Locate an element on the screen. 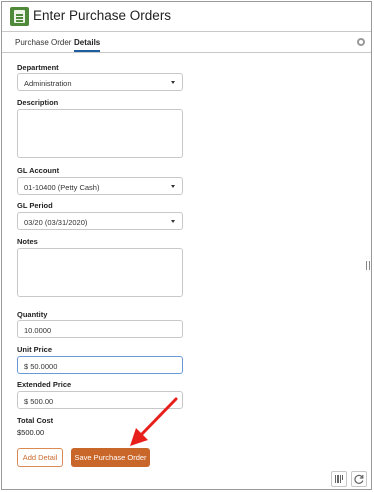  page-title: Enter Purchase Orders is located at coordinates (102, 15).